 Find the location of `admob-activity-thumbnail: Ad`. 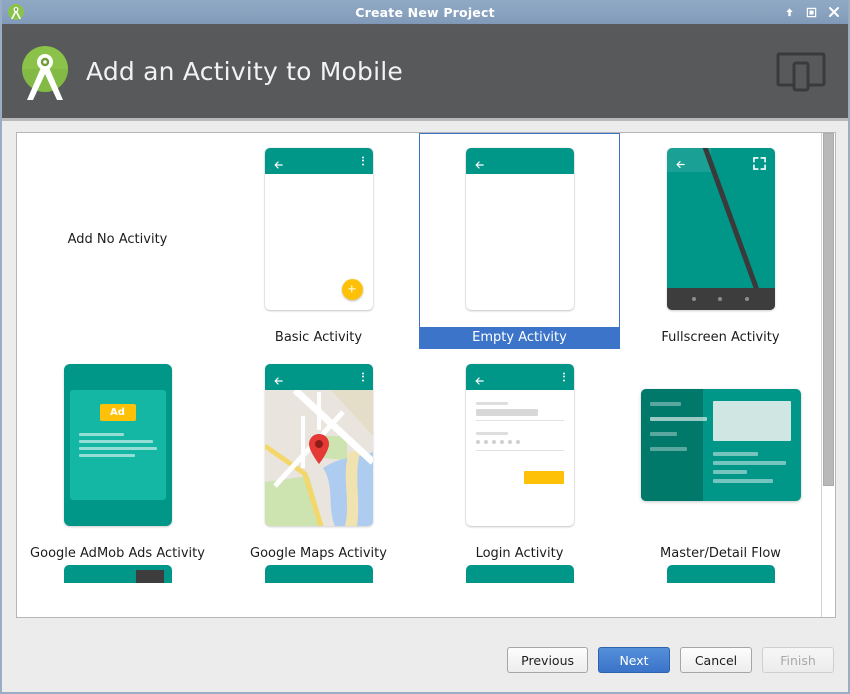

admob-activity-thumbnail: Ad is located at coordinates (118, 444).